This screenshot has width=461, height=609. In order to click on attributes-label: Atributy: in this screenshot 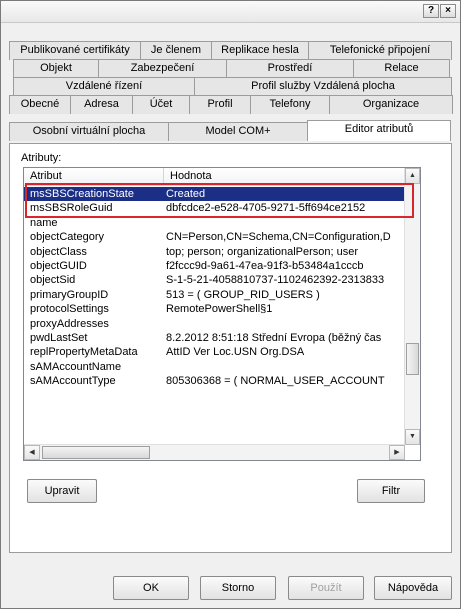, I will do `click(41, 158)`.